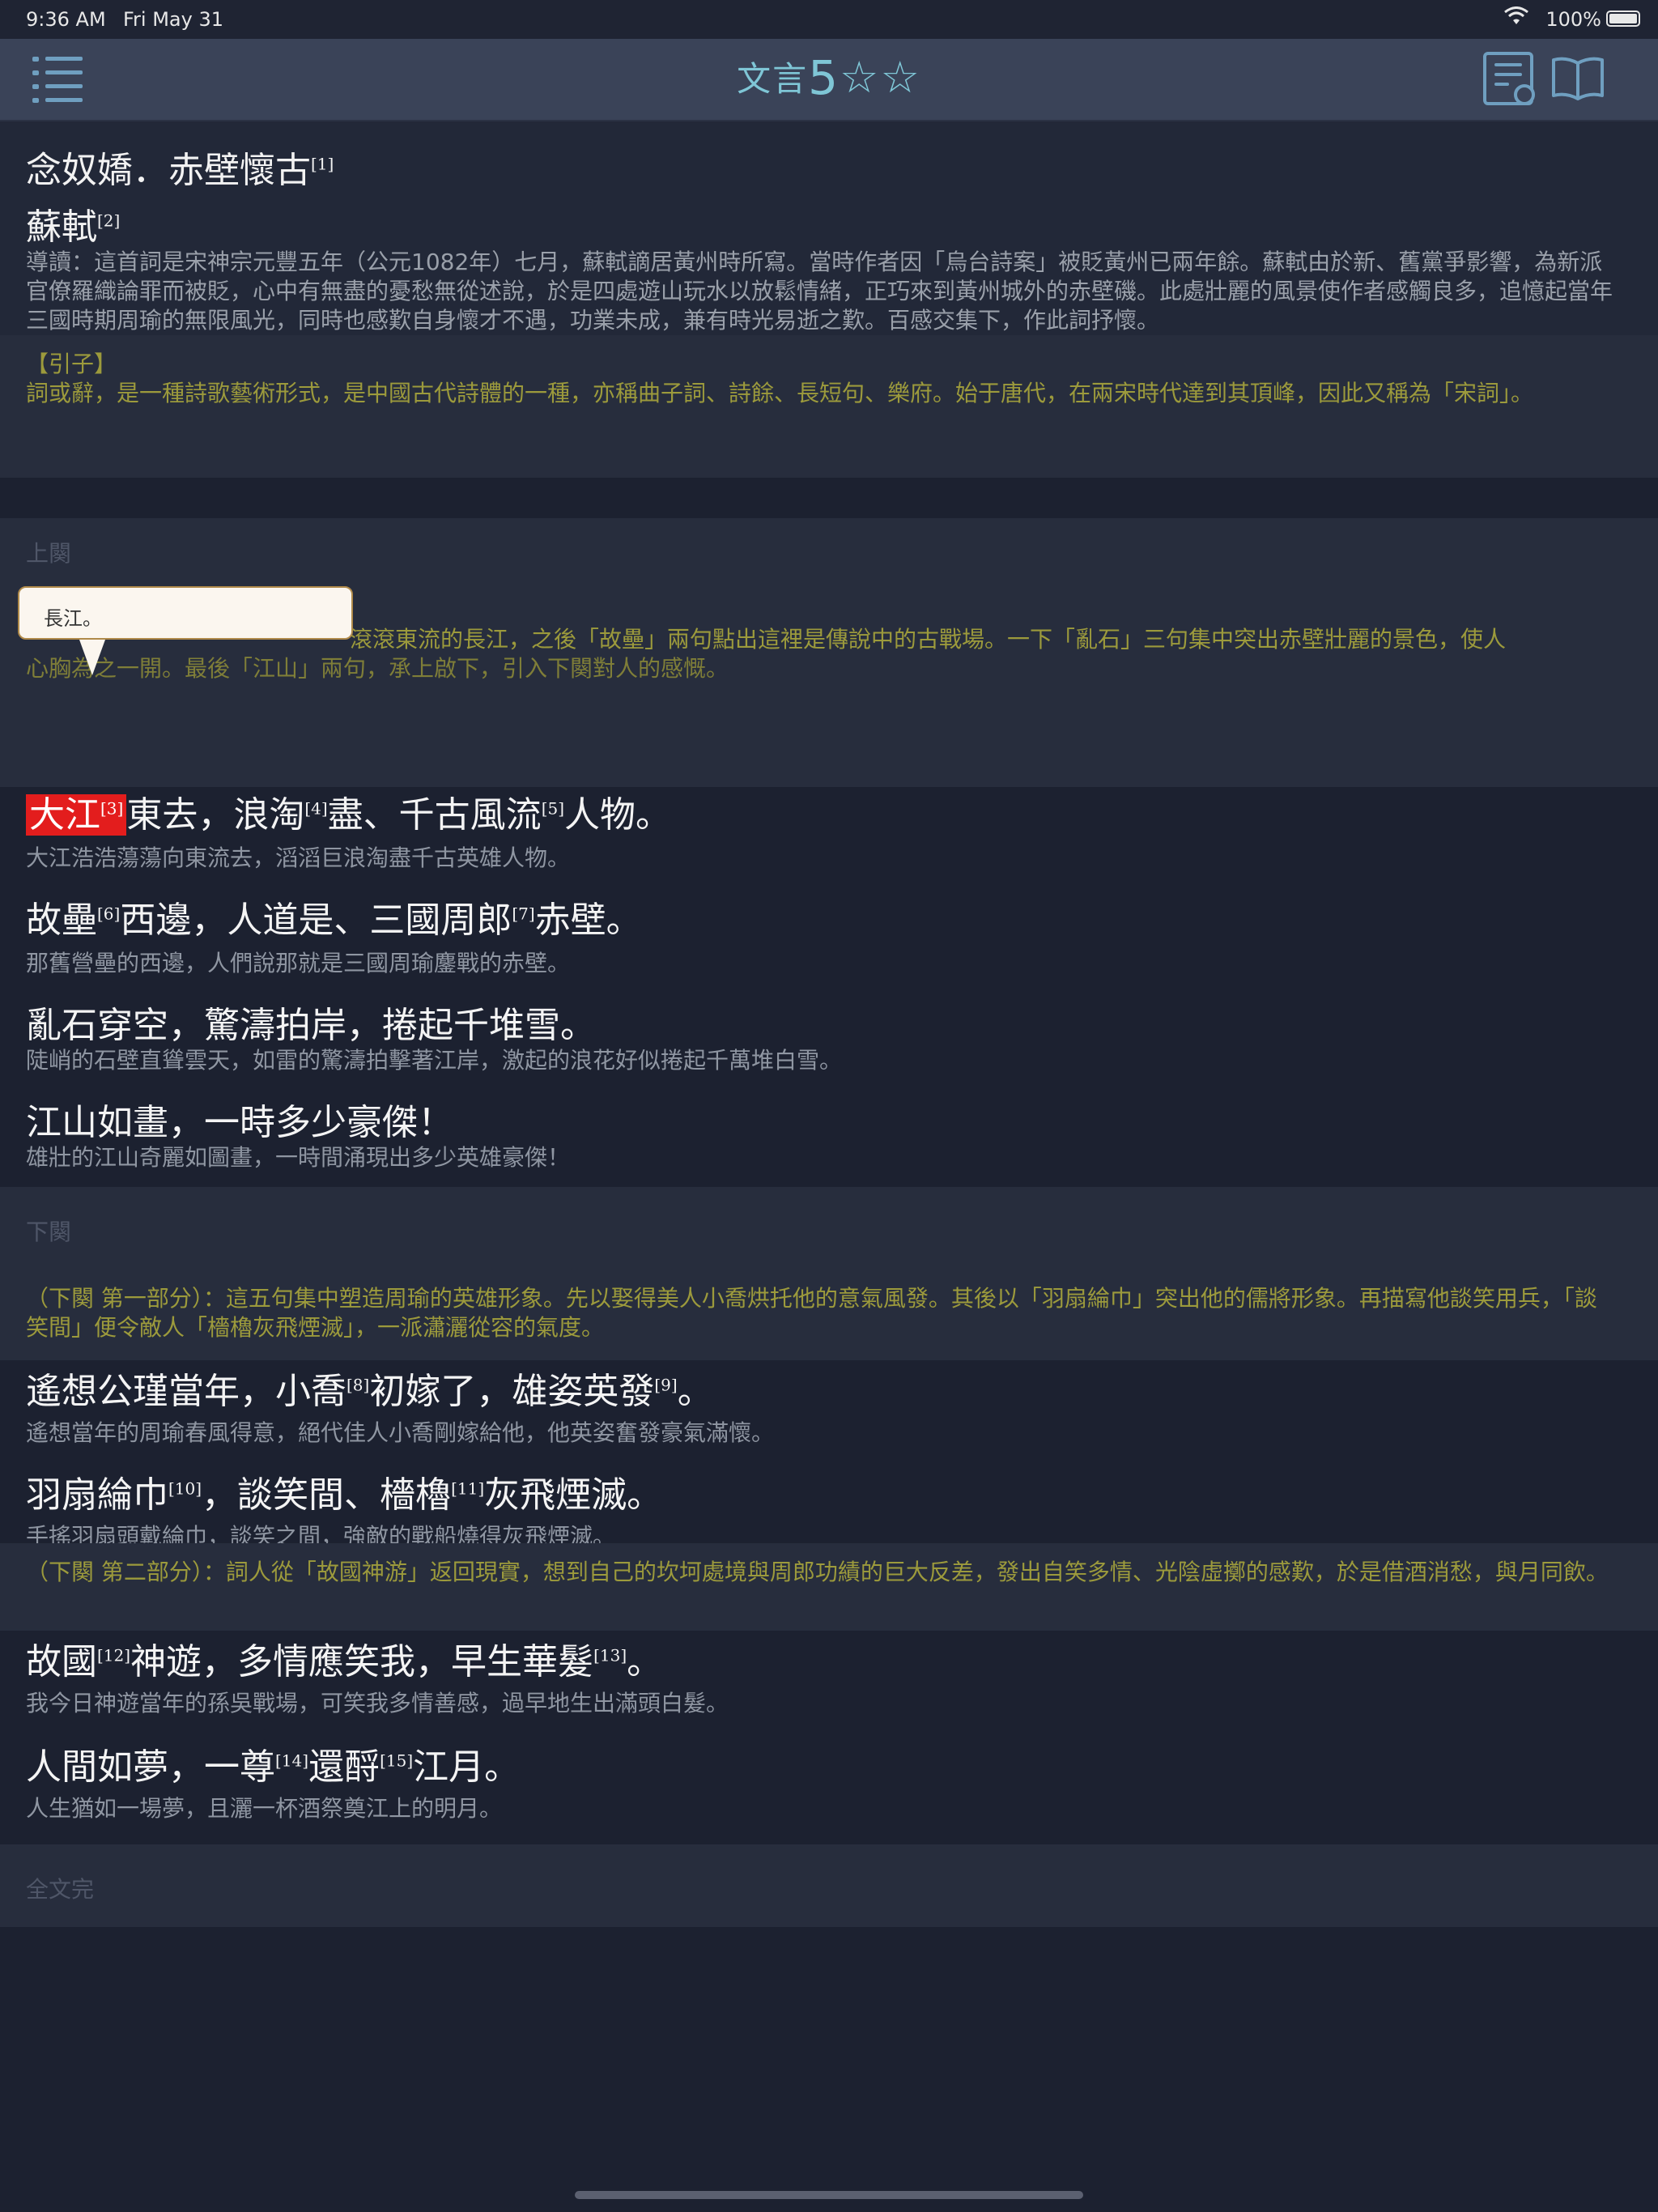  What do you see at coordinates (400, 1432) in the screenshot?
I see `verse-translation: 遙想當年的周瑜春風得意，絕代佳人小喬剛嫁給他，他英姿奮發豪氣滿懷。` at bounding box center [400, 1432].